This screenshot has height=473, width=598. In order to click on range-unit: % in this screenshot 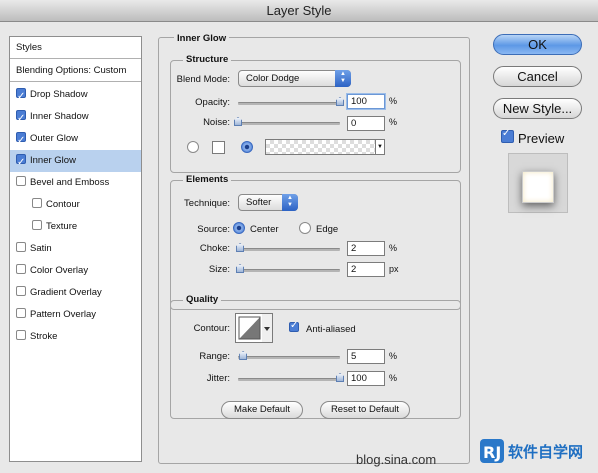, I will do `click(393, 356)`.